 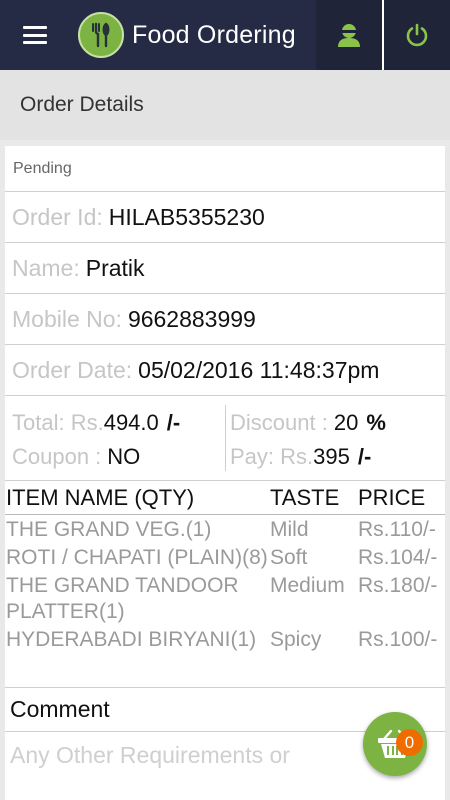 I want to click on pay-value: 395, so click(x=331, y=456).